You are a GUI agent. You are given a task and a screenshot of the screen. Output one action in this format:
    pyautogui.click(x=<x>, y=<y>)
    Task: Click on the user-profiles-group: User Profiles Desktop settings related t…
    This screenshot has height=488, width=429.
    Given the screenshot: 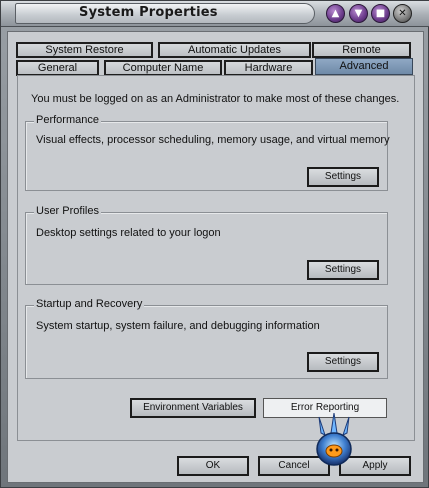 What is the action you would take?
    pyautogui.click(x=206, y=245)
    